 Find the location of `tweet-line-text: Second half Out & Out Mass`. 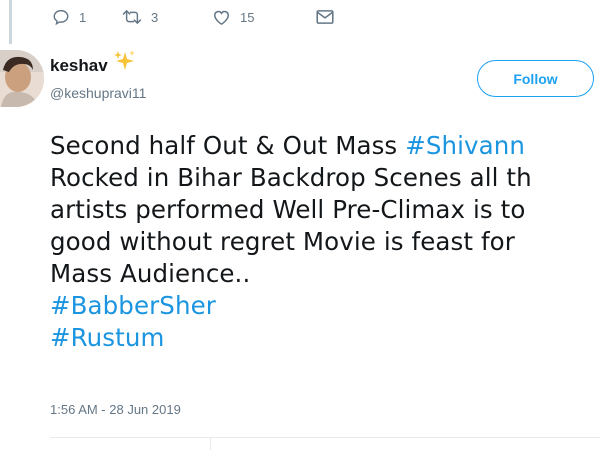

tweet-line-text: Second half Out & Out Mass is located at coordinates (228, 145).